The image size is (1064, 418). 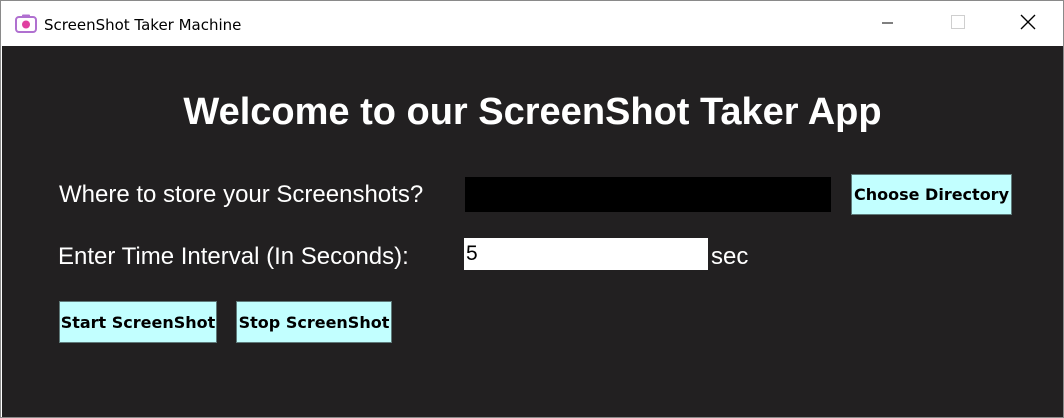 I want to click on directory-label: Where to store your Screenshots?, so click(x=241, y=194).